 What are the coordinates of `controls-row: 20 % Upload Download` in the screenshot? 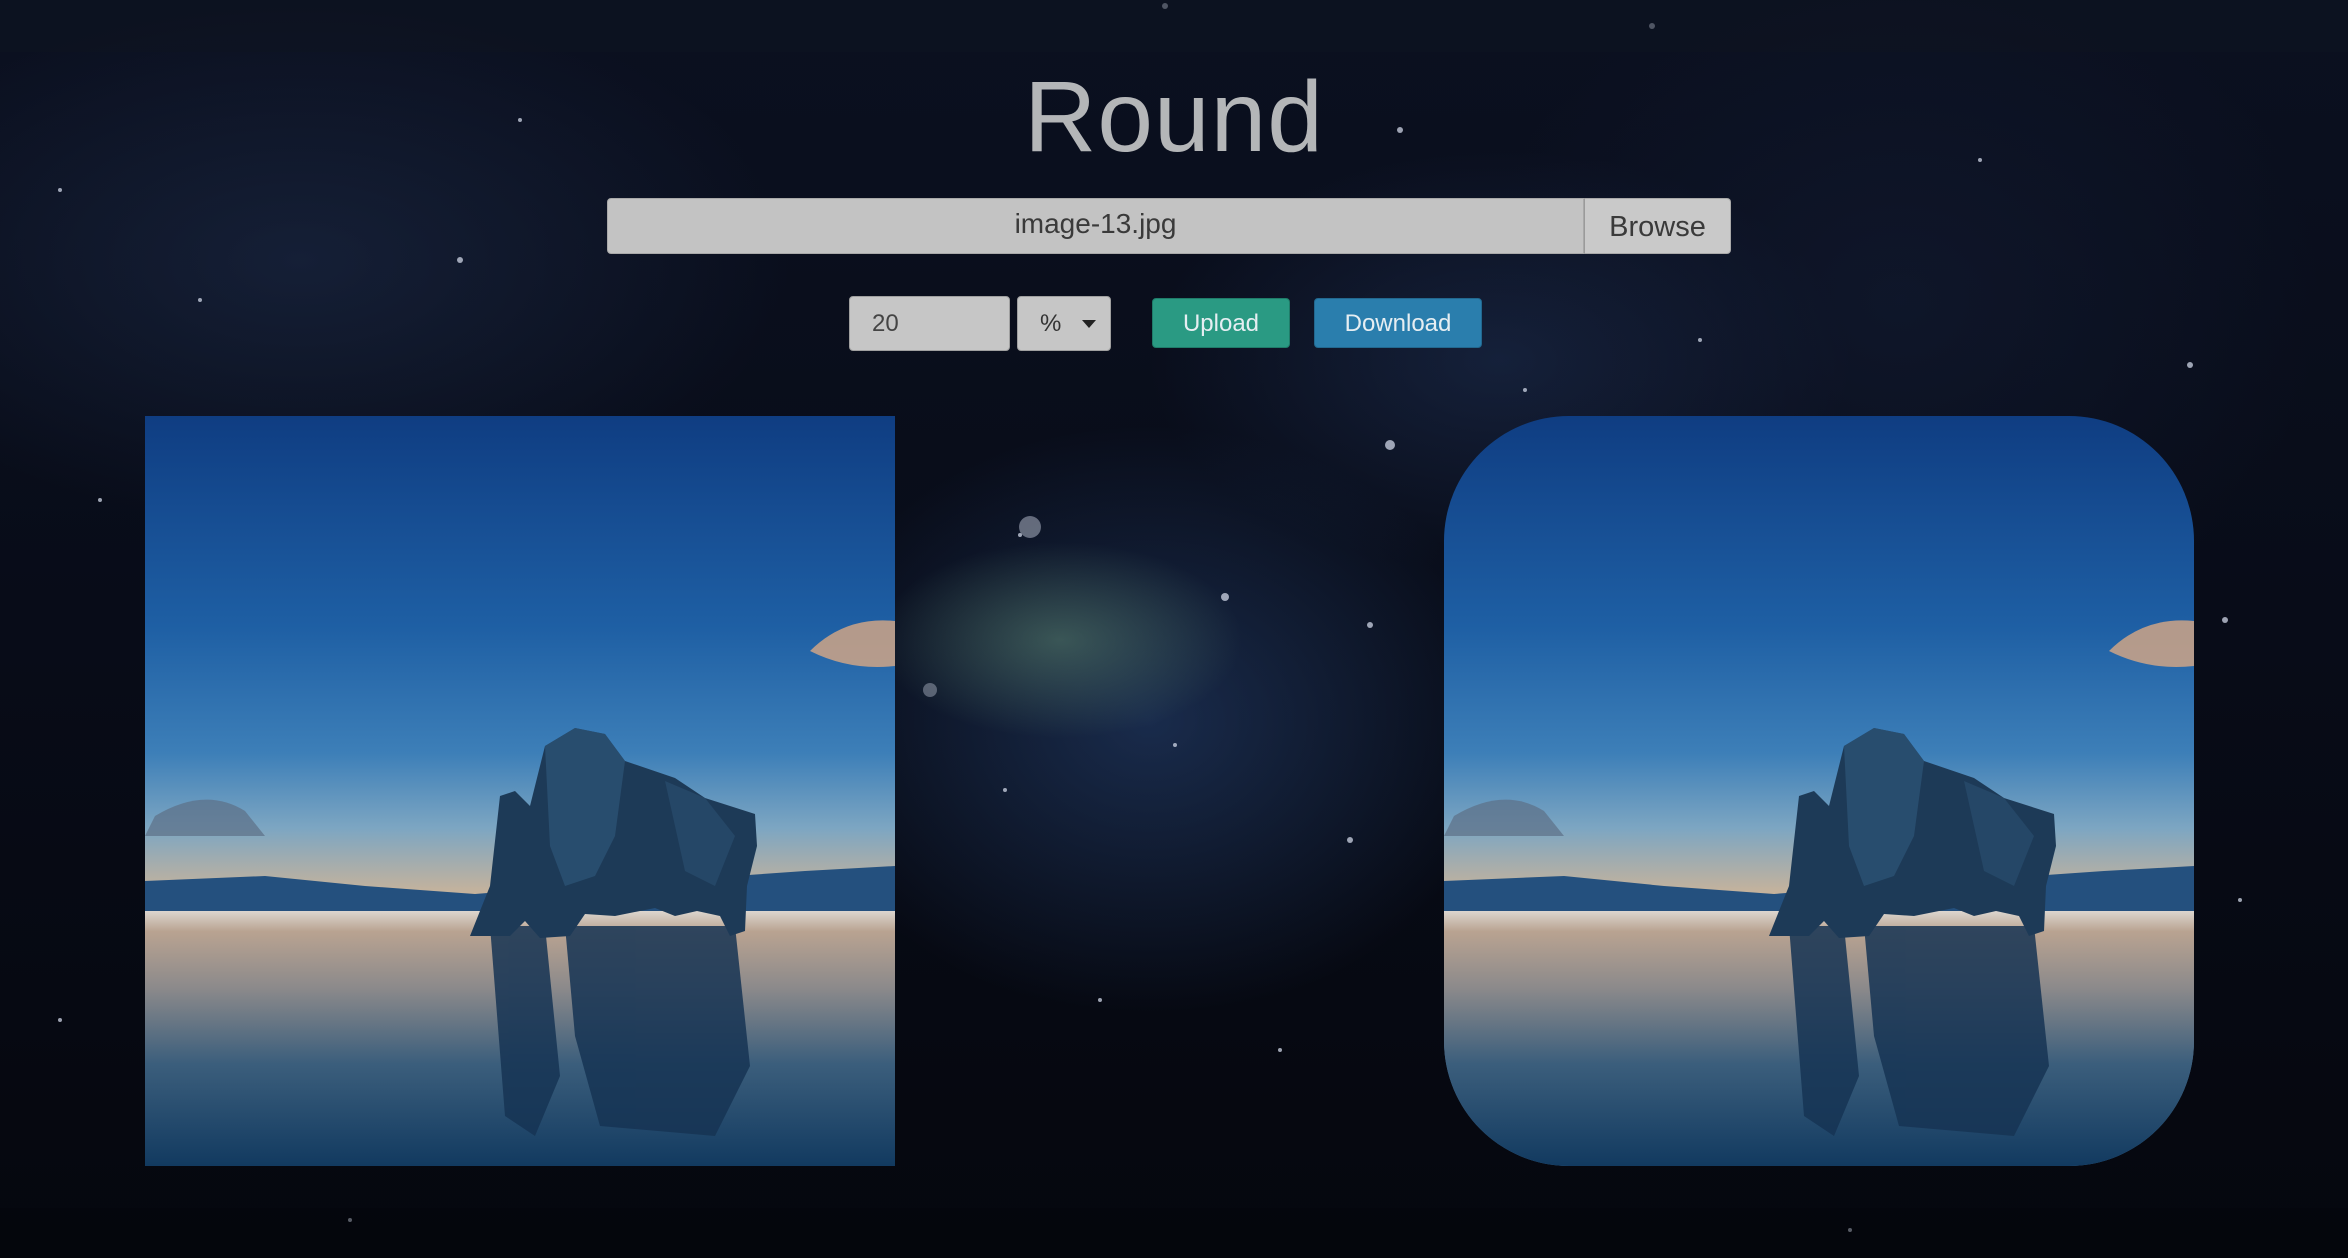 It's located at (1174, 324).